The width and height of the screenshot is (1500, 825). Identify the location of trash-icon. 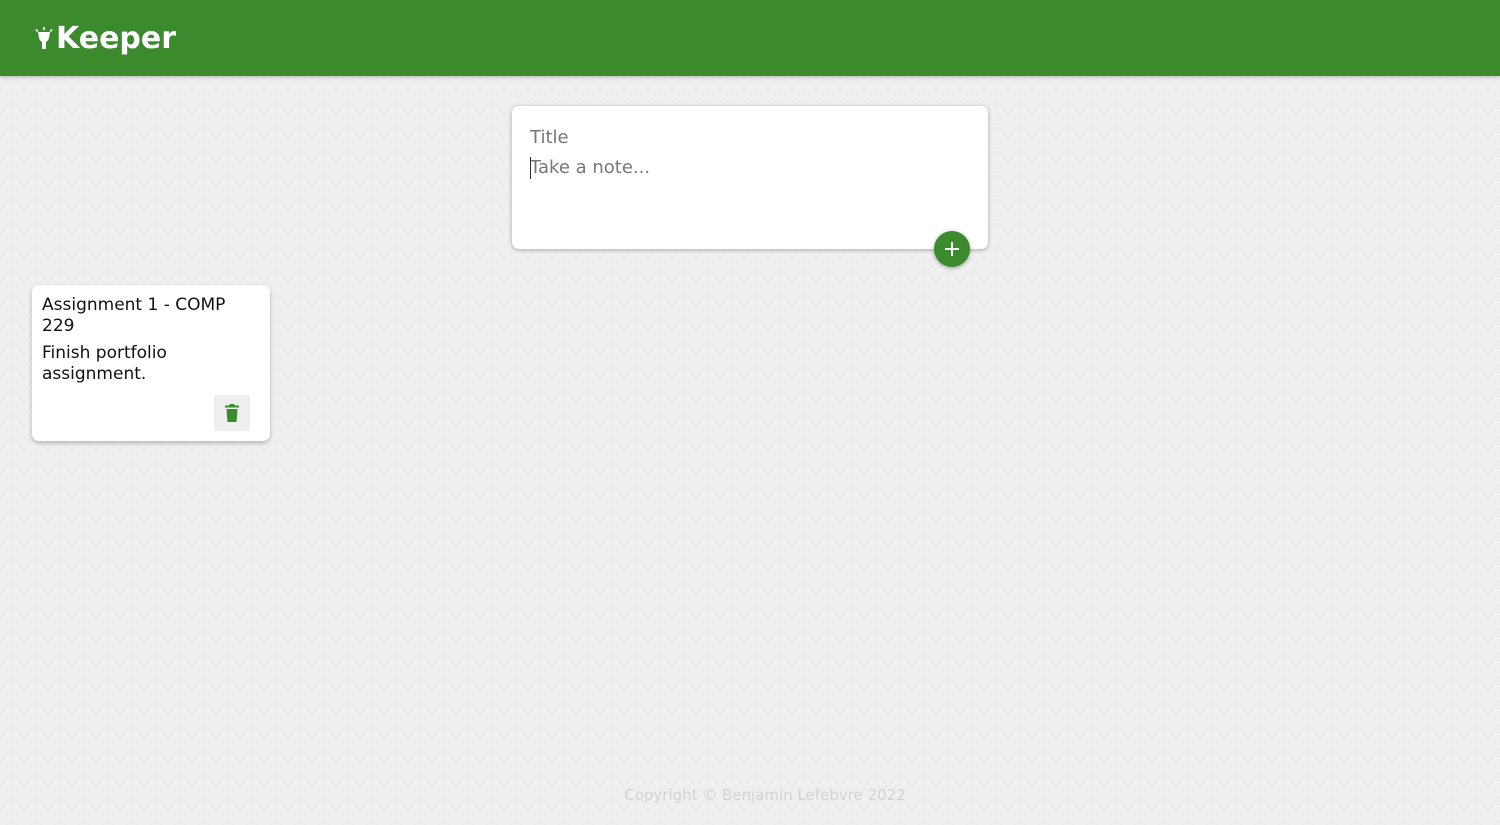
(232, 413).